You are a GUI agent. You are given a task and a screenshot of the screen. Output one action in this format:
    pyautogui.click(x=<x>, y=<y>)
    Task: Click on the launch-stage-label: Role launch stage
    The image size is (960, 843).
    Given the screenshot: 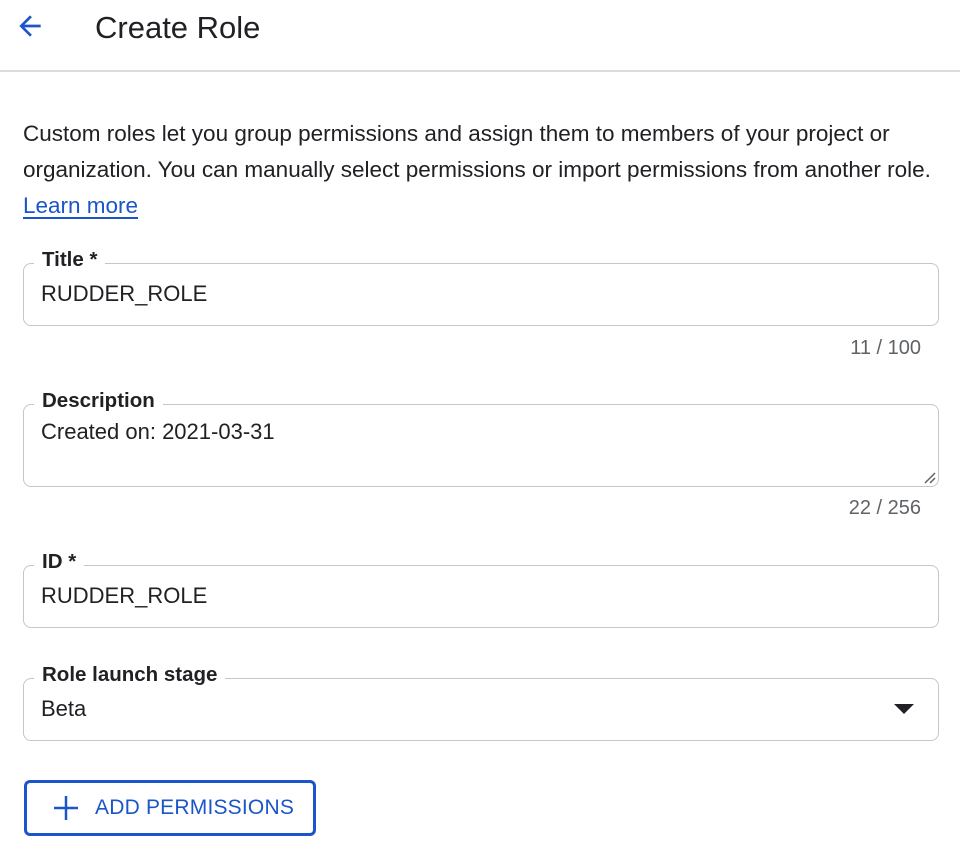 What is the action you would take?
    pyautogui.click(x=130, y=675)
    